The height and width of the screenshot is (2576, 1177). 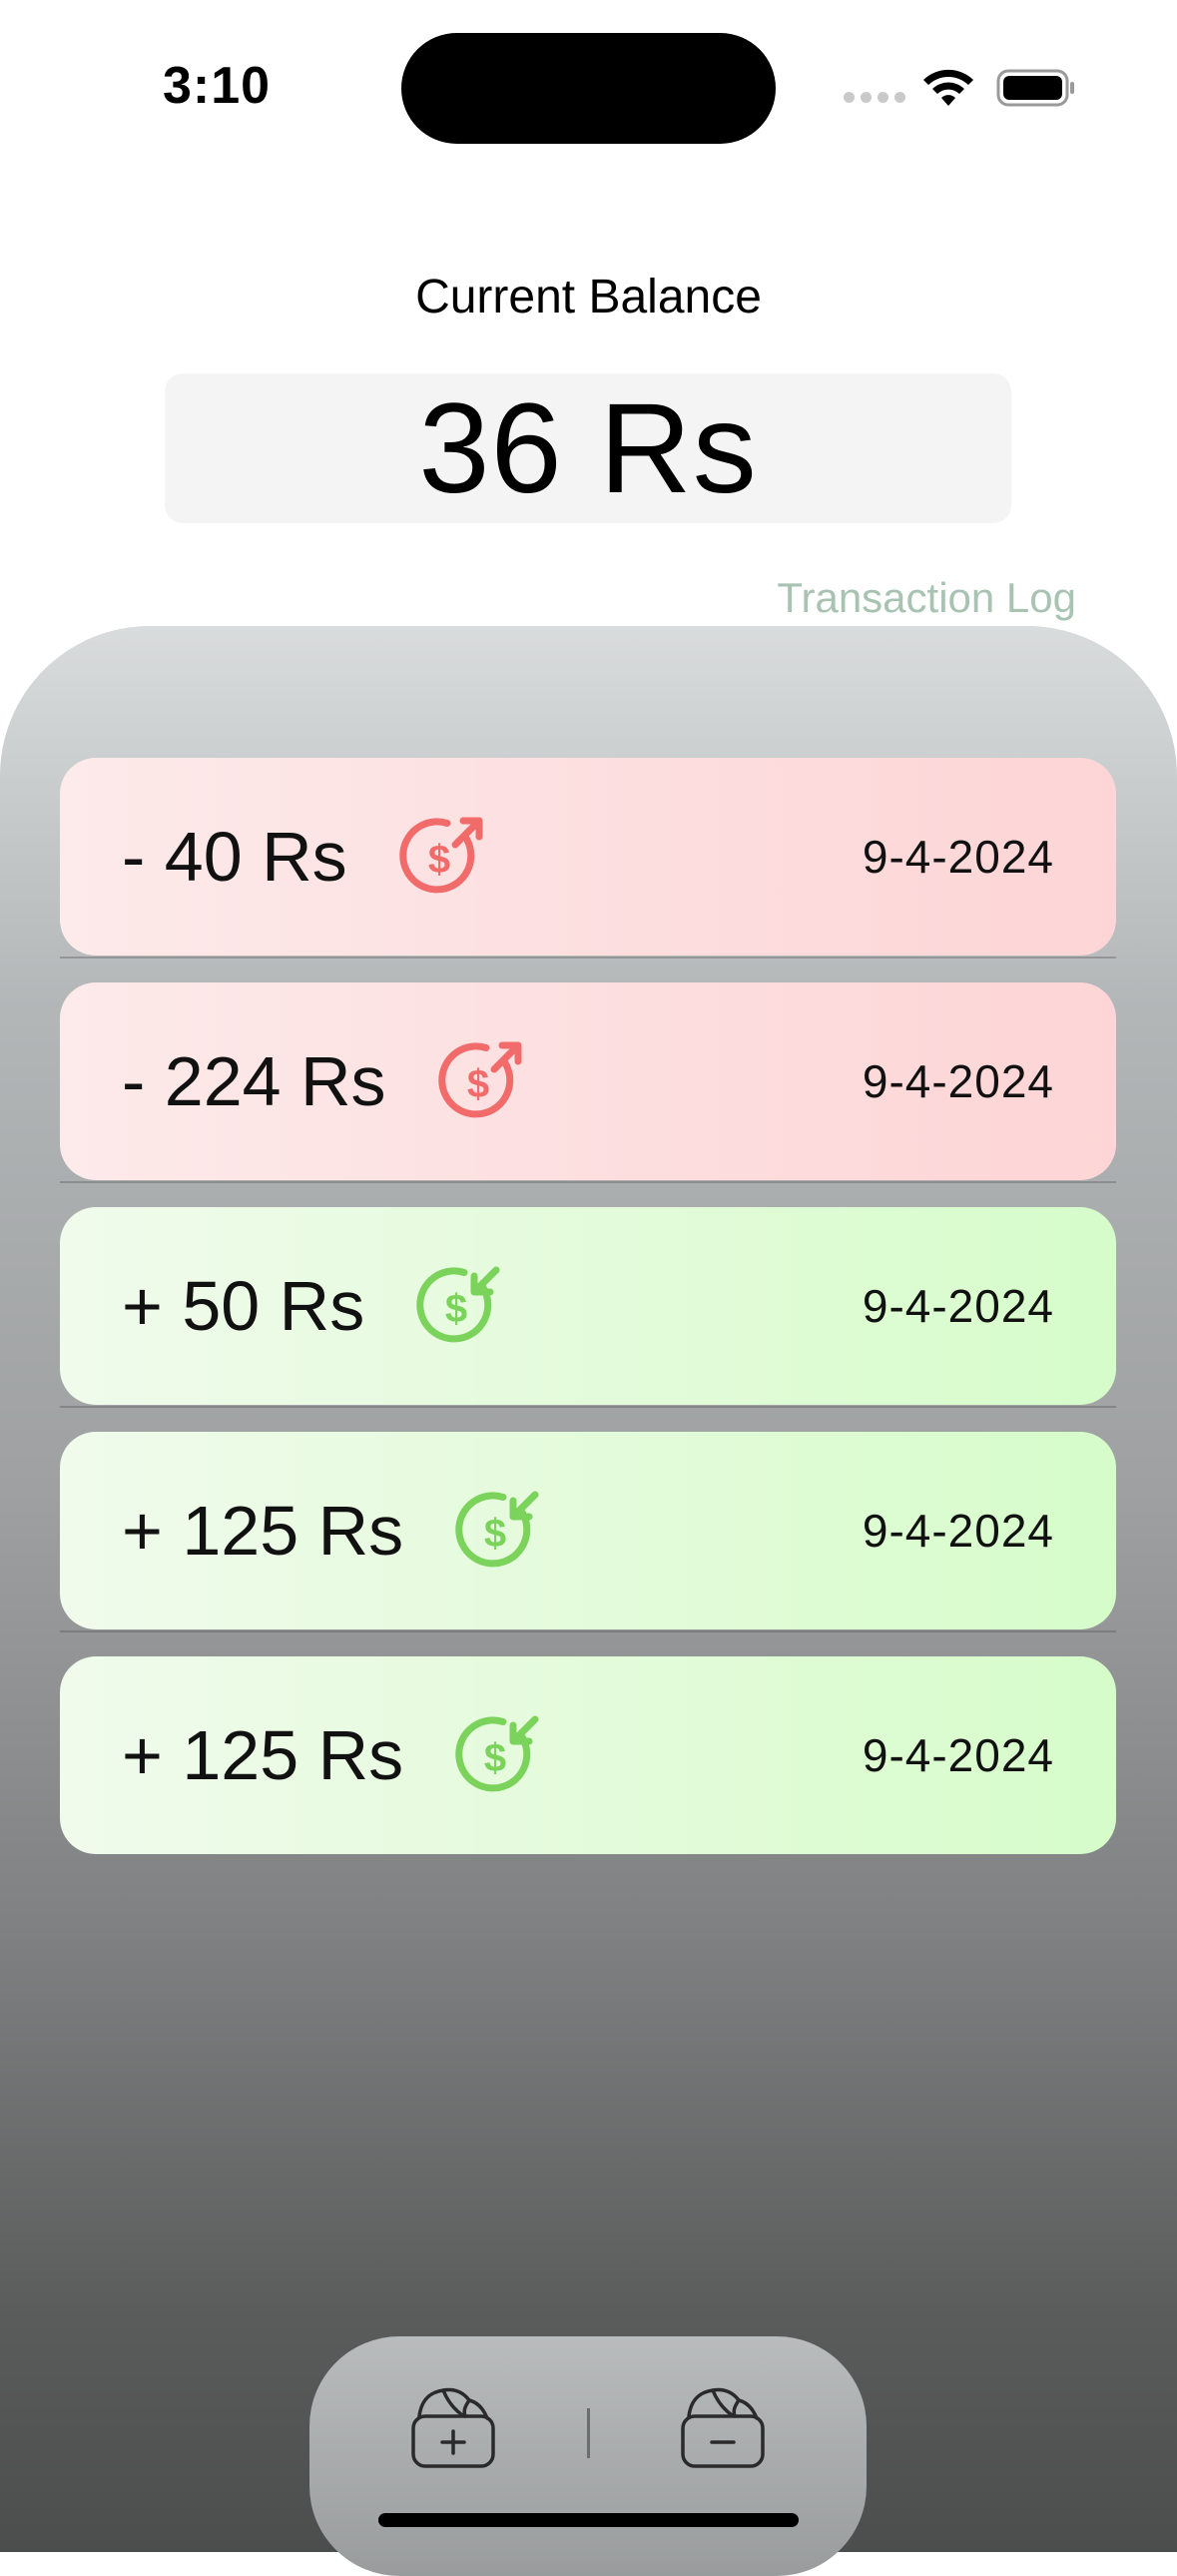 I want to click on wifi-icon, so click(x=948, y=87).